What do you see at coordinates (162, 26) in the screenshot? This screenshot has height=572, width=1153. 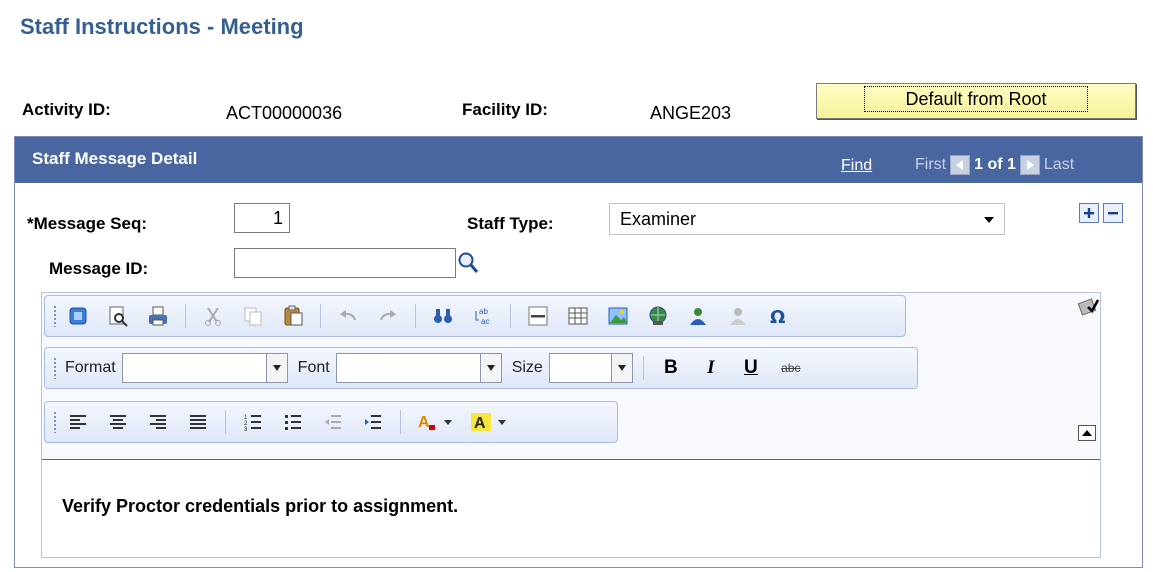 I see `page-title: Staff Instructions - Meeting` at bounding box center [162, 26].